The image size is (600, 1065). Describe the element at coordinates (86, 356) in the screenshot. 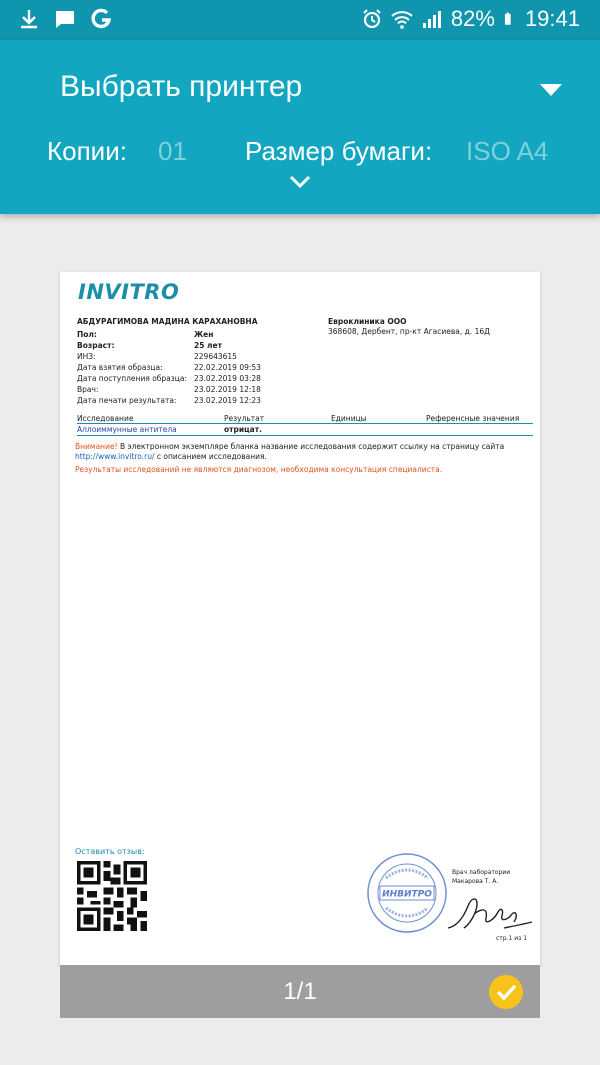

I see `info-label: ИНЗ:` at that location.